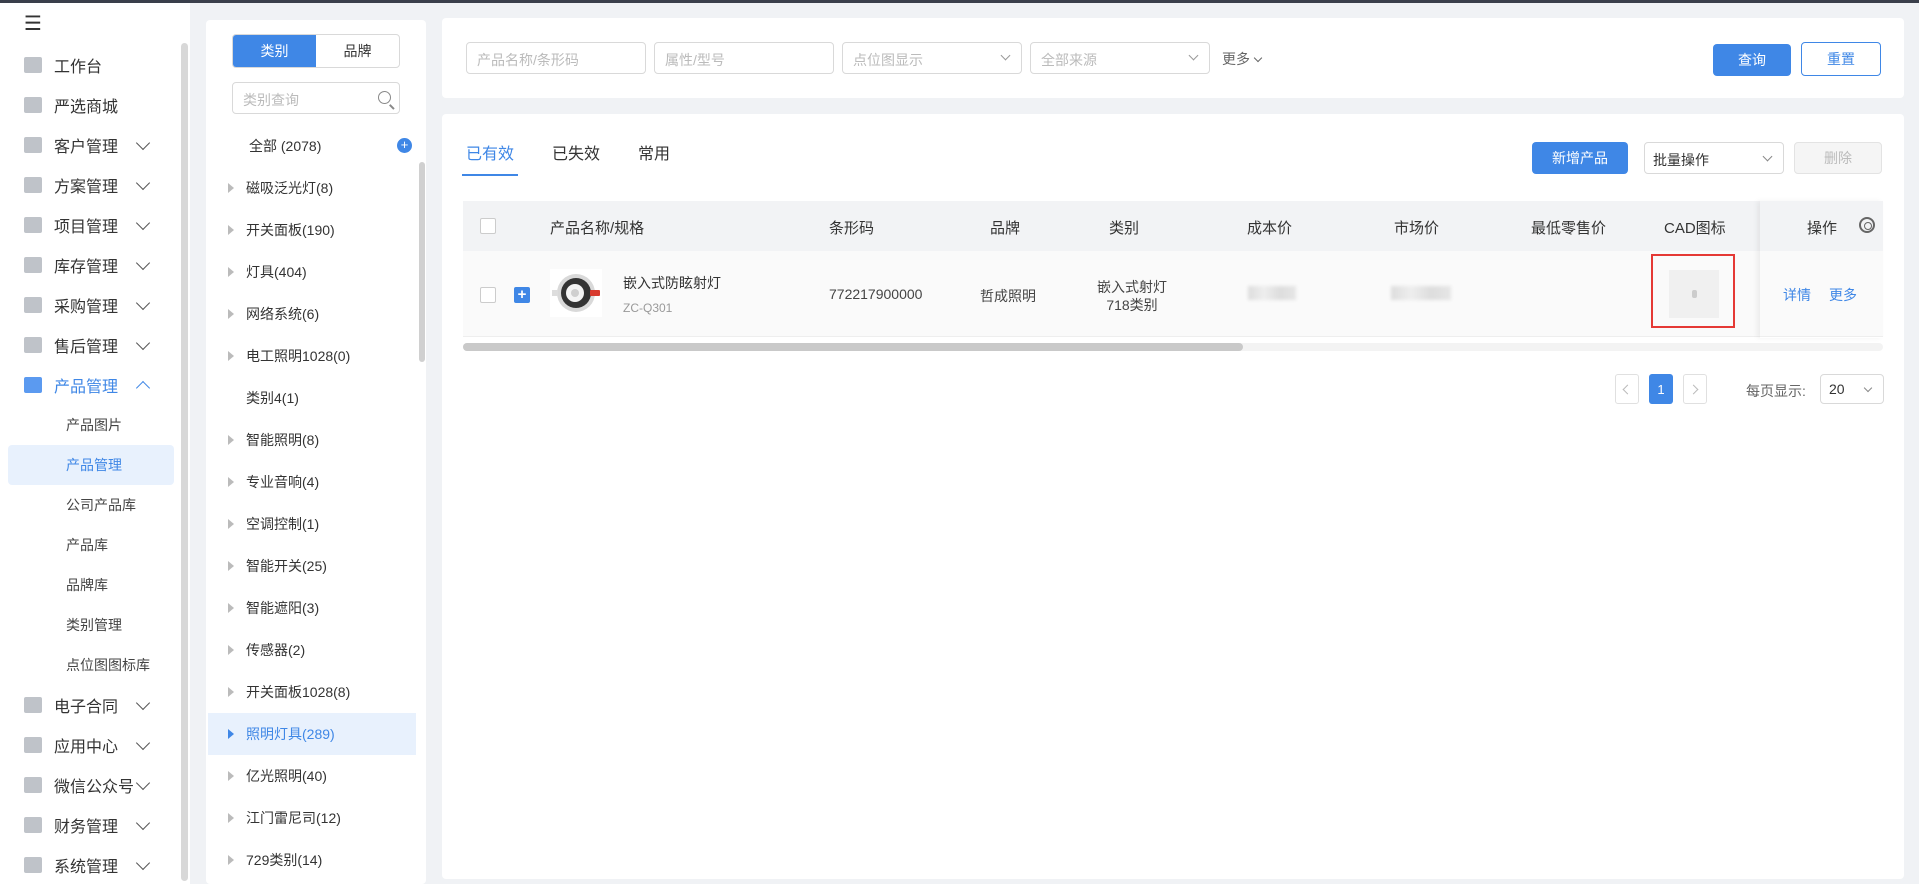 The image size is (1919, 884). What do you see at coordinates (1242, 59) in the screenshot?
I see `more-filters-toggle: 更多` at bounding box center [1242, 59].